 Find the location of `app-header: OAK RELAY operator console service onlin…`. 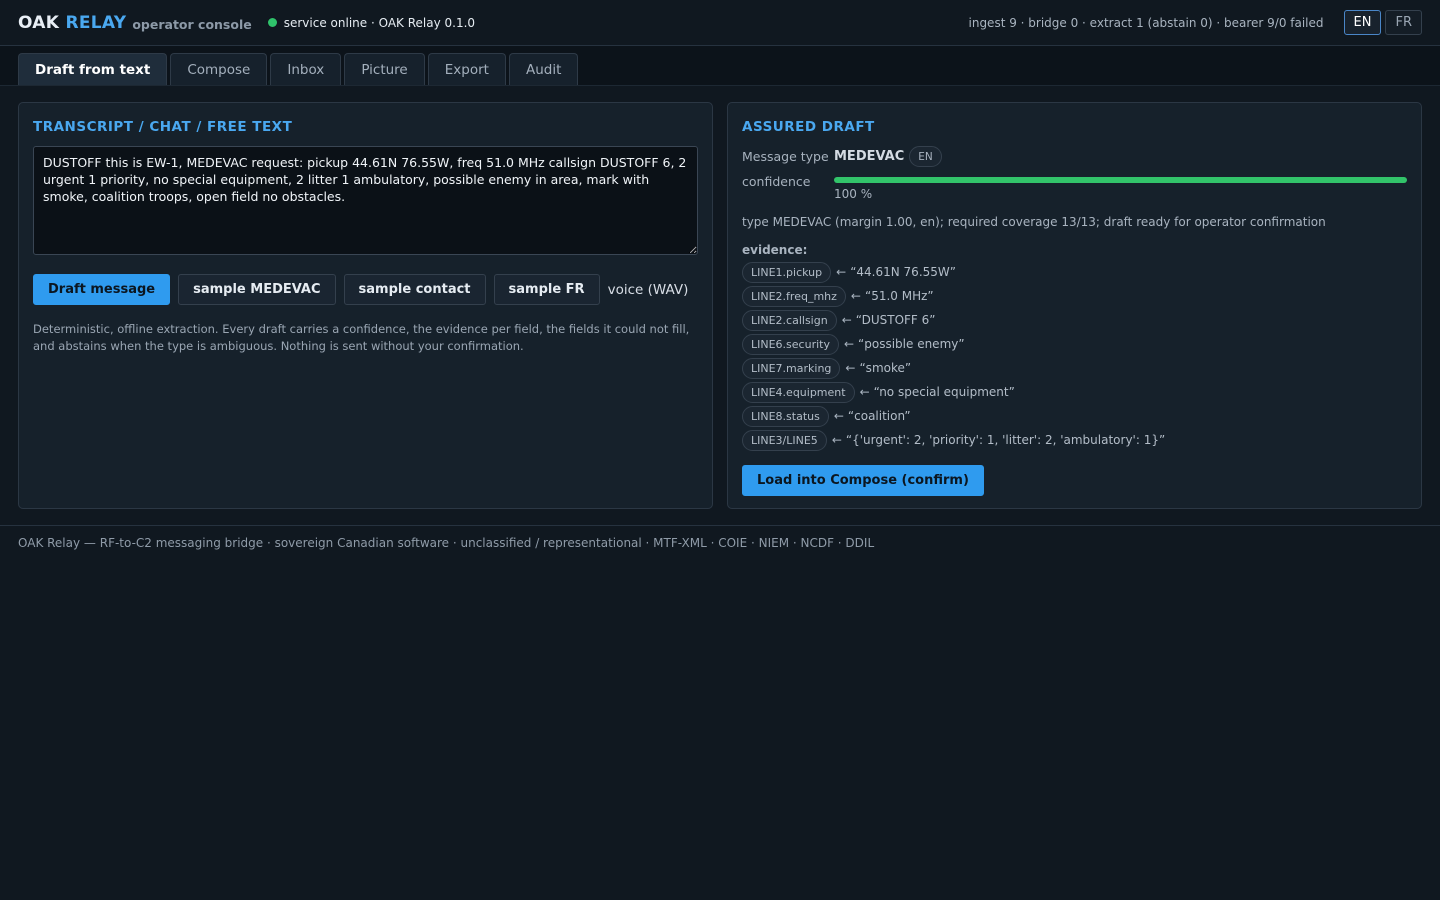

app-header: OAK RELAY operator console service onlin… is located at coordinates (720, 23).